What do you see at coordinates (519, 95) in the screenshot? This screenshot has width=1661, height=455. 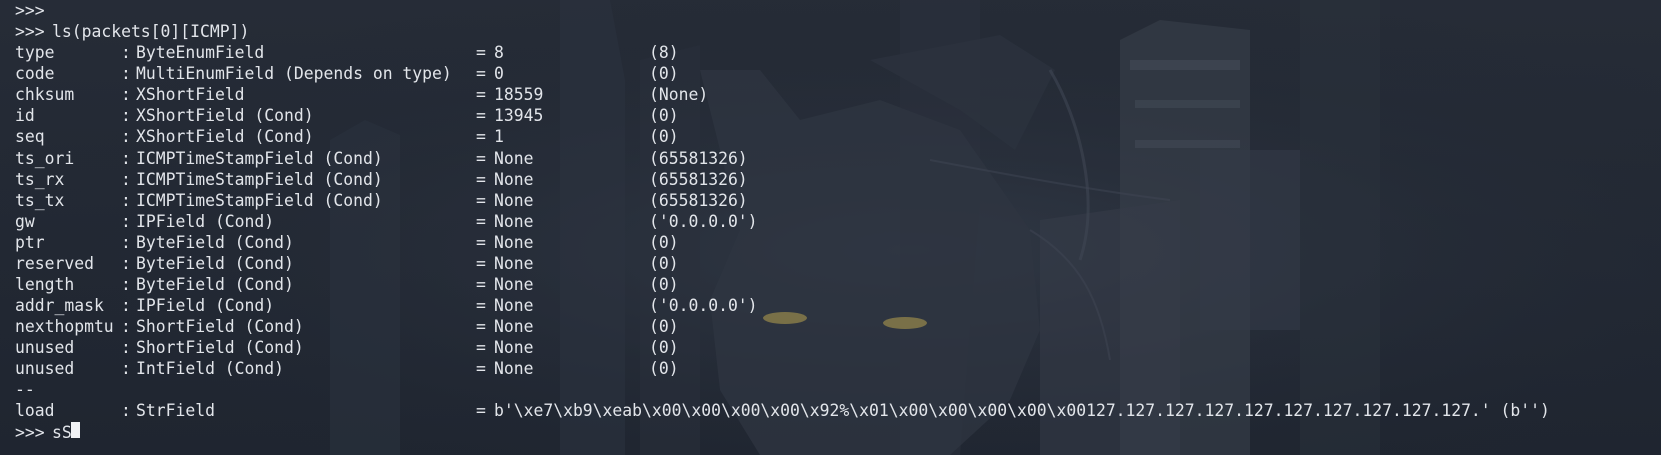 I see `field-value: 18559` at bounding box center [519, 95].